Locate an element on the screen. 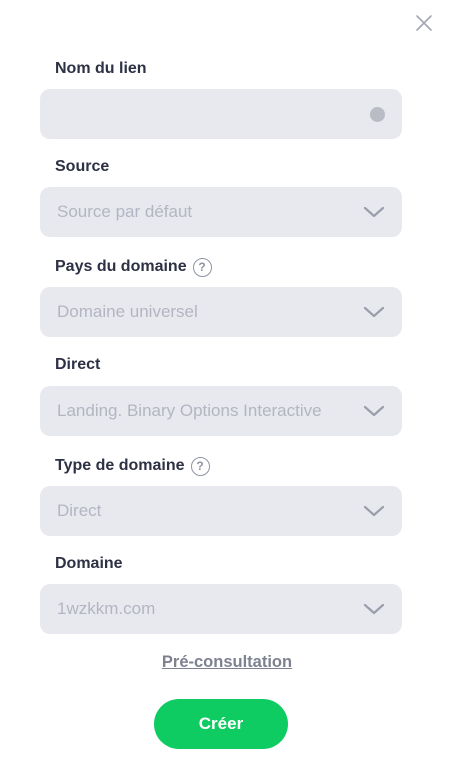 This screenshot has height=778, width=454. close-icon is located at coordinates (424, 23).